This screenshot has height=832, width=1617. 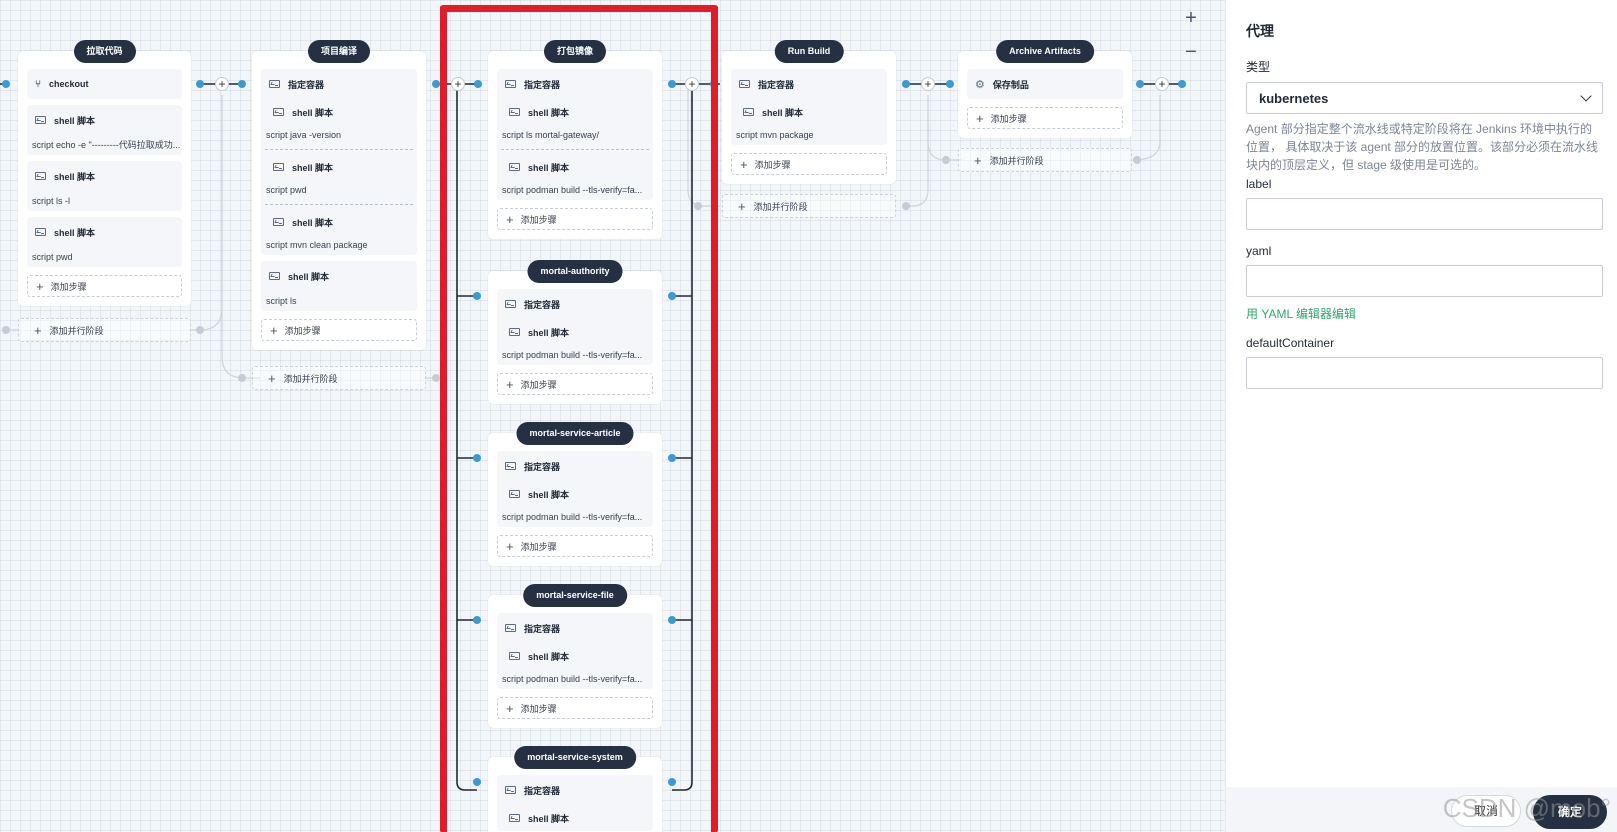 I want to click on yaml-field-label: yaml, so click(x=1259, y=251).